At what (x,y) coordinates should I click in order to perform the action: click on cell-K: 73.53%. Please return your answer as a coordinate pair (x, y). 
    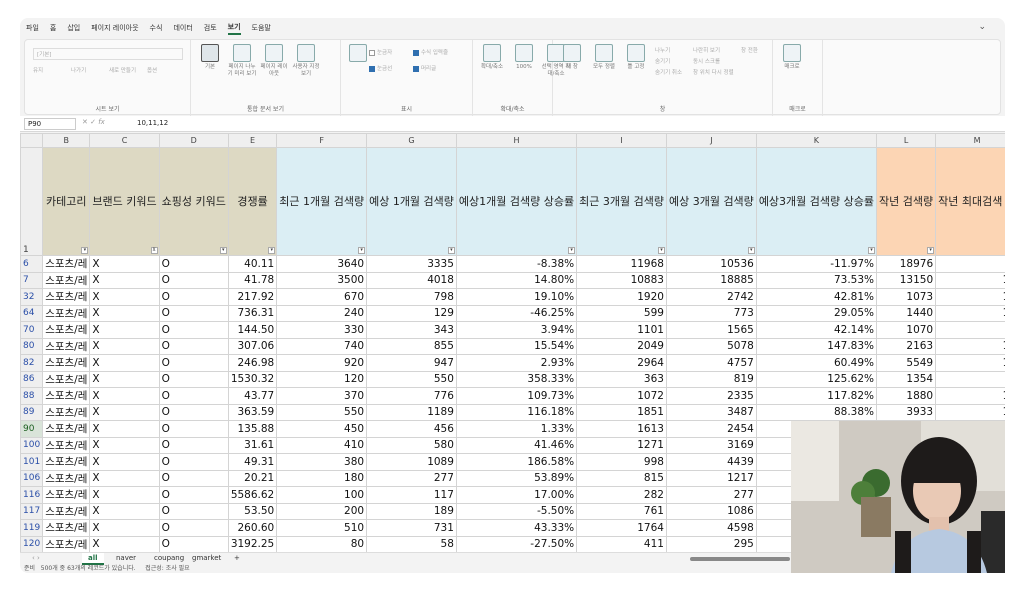
    Looking at the image, I should click on (816, 280).